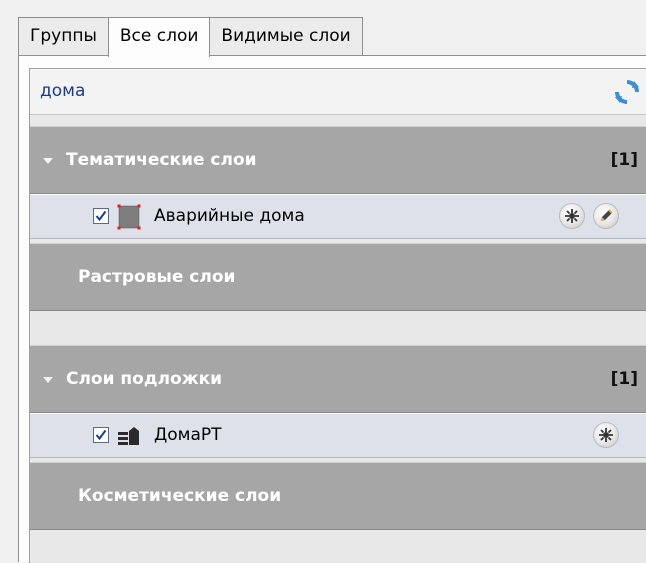  I want to click on group-label: Слои подложки, so click(144, 379).